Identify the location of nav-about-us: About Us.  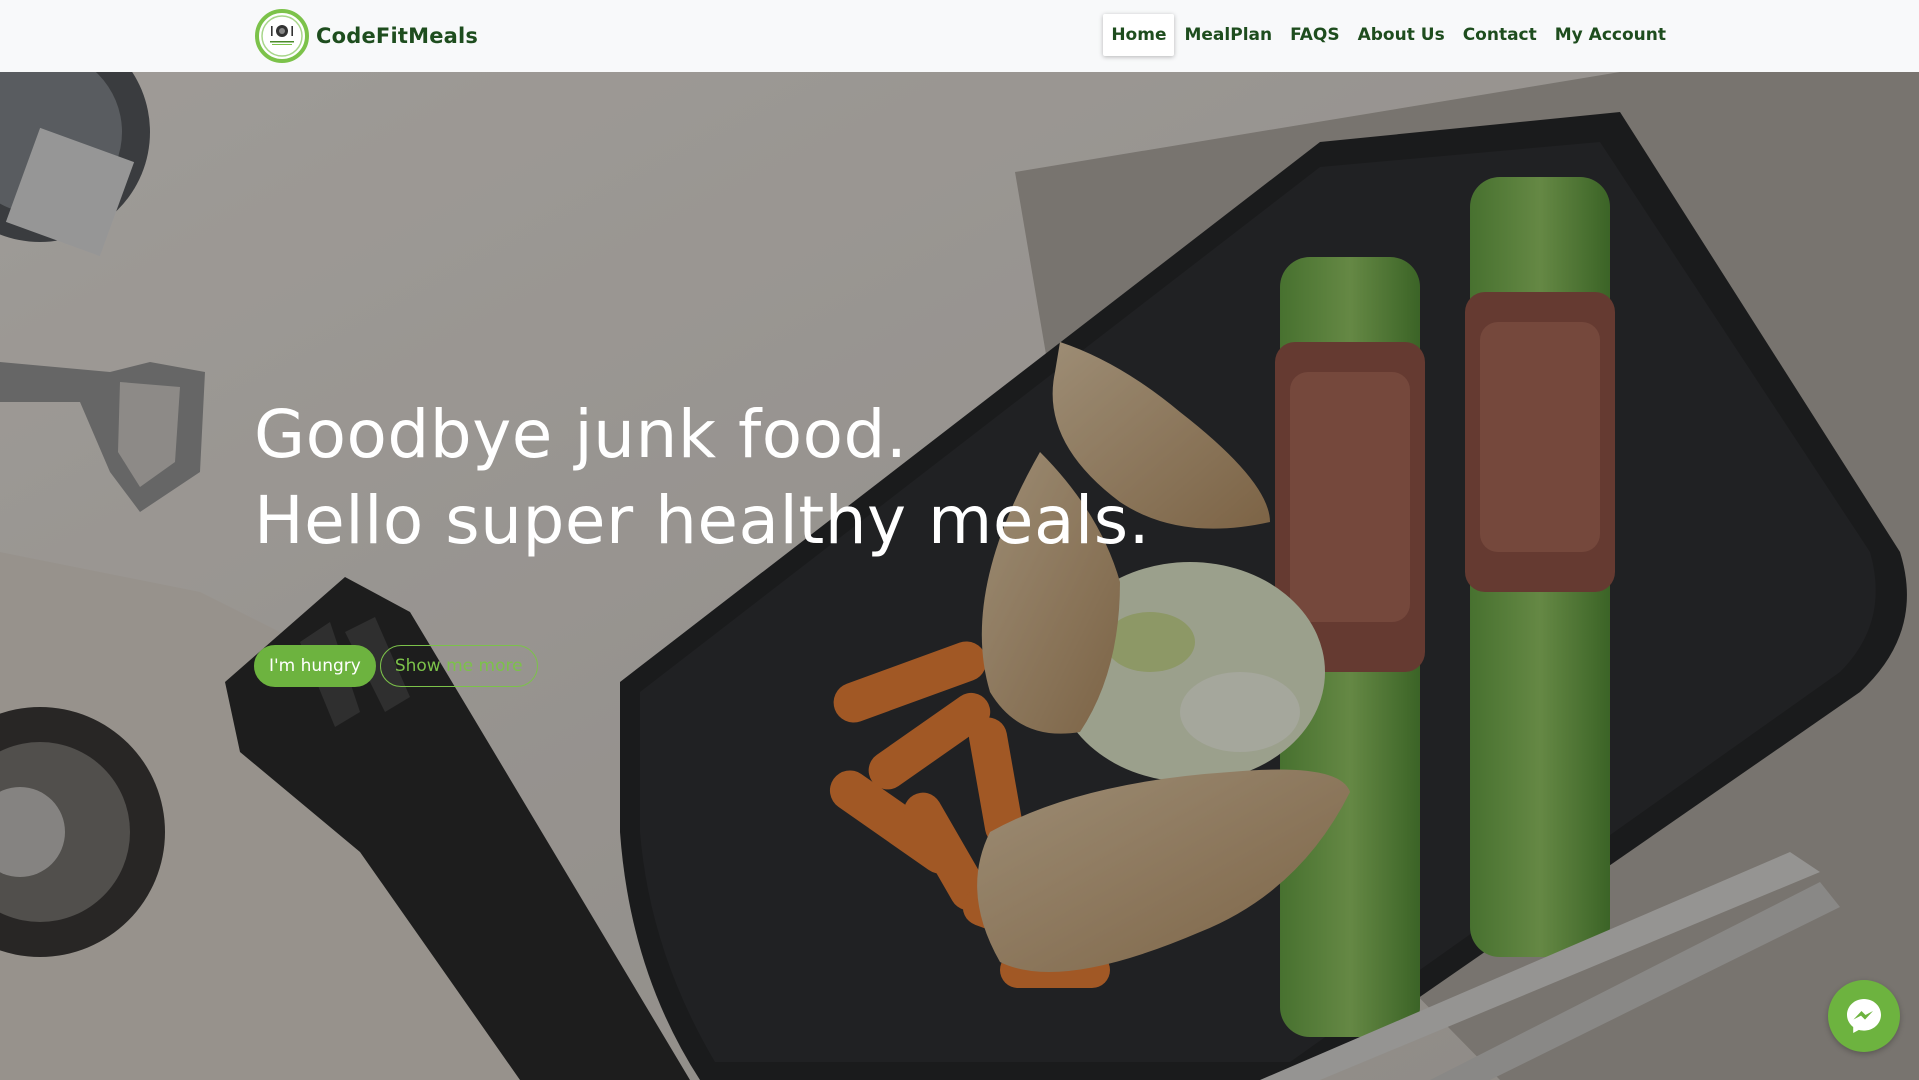
(1401, 35).